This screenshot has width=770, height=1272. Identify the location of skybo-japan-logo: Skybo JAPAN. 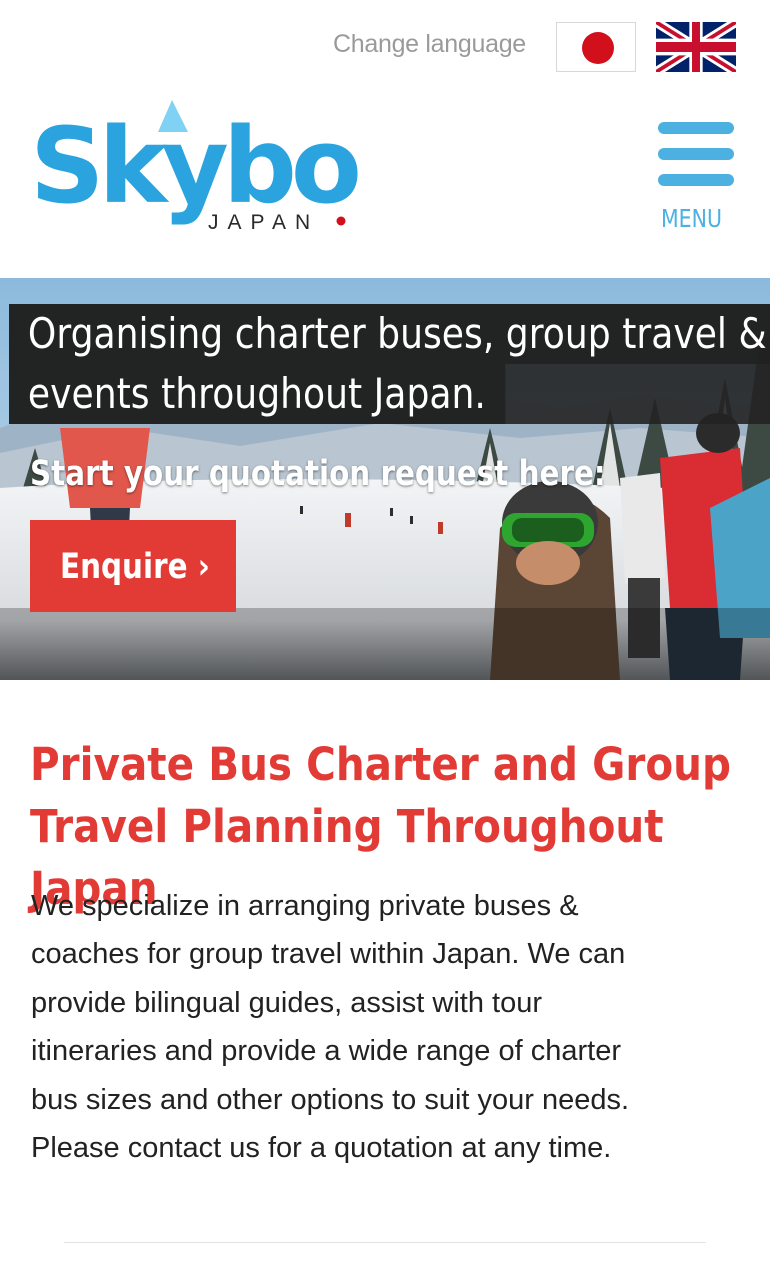
(197, 168).